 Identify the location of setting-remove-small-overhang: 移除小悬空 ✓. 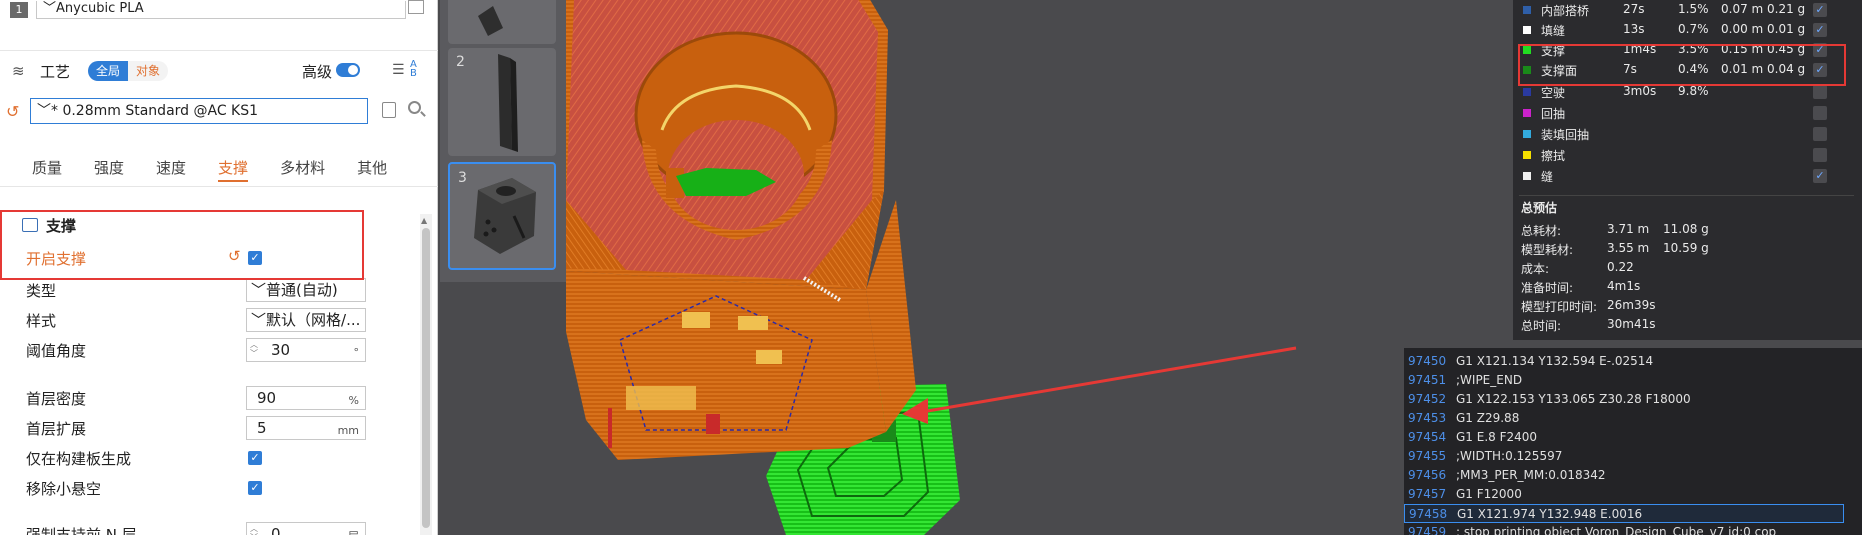
(210, 488).